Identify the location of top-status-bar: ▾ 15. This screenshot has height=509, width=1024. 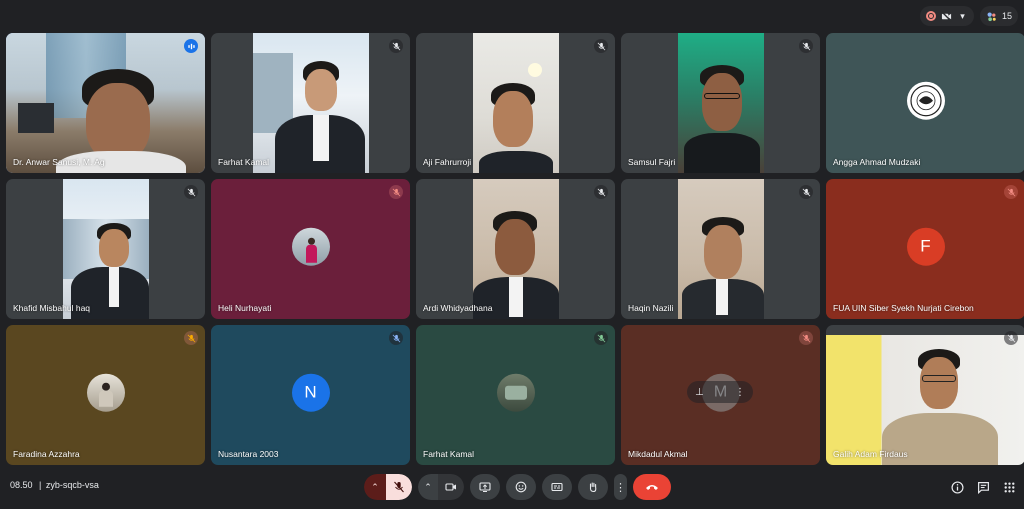
(968, 16).